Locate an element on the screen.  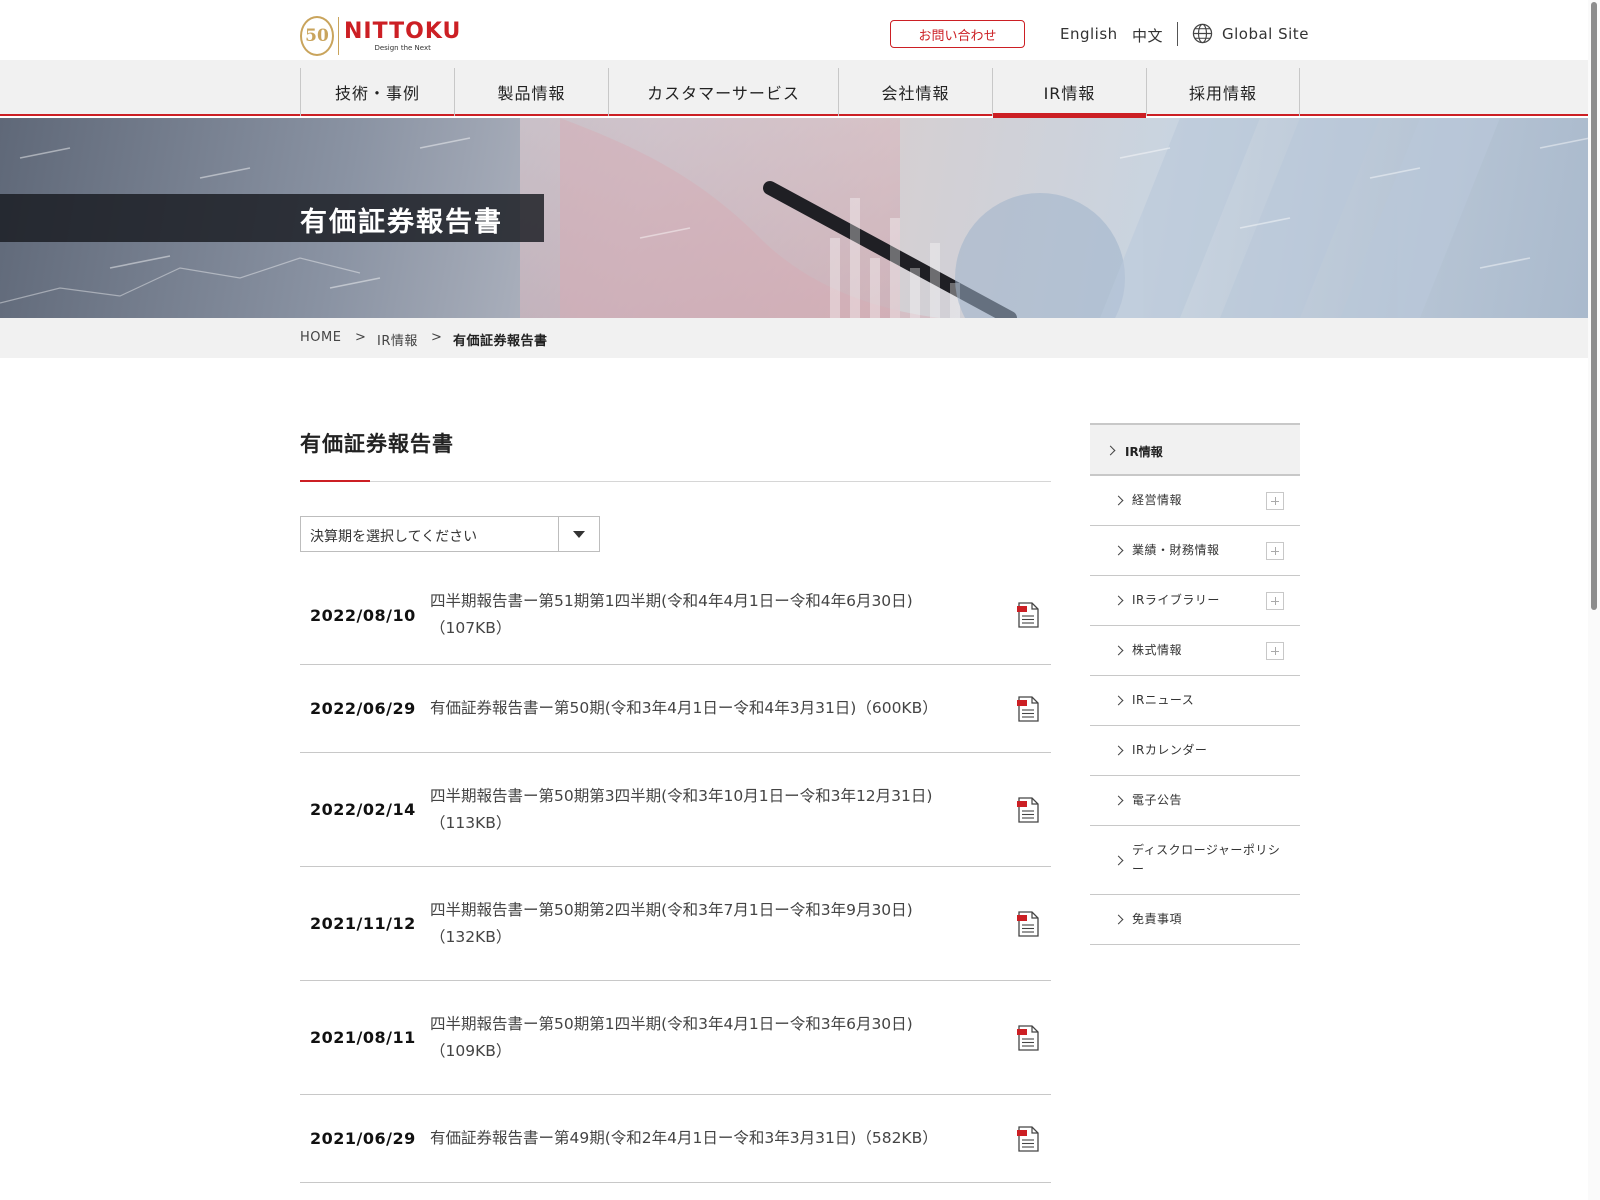
document-date: 2022/06/29 is located at coordinates (363, 708).